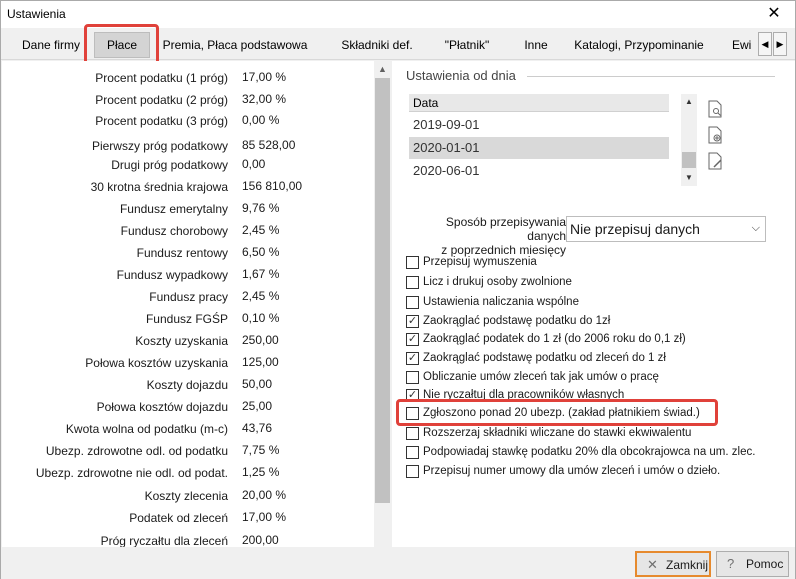  What do you see at coordinates (261, 296) in the screenshot?
I see `param-value: 2,45 %` at bounding box center [261, 296].